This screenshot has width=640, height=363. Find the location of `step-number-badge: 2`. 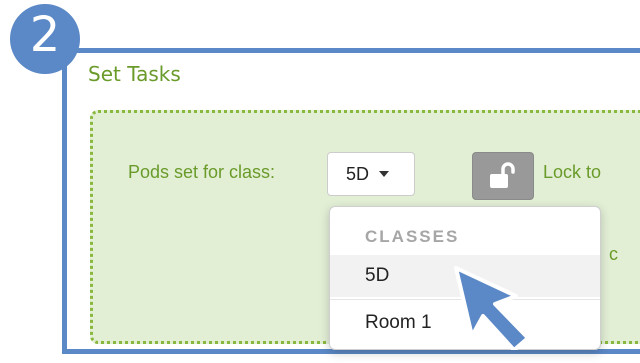

step-number-badge: 2 is located at coordinates (45, 39).